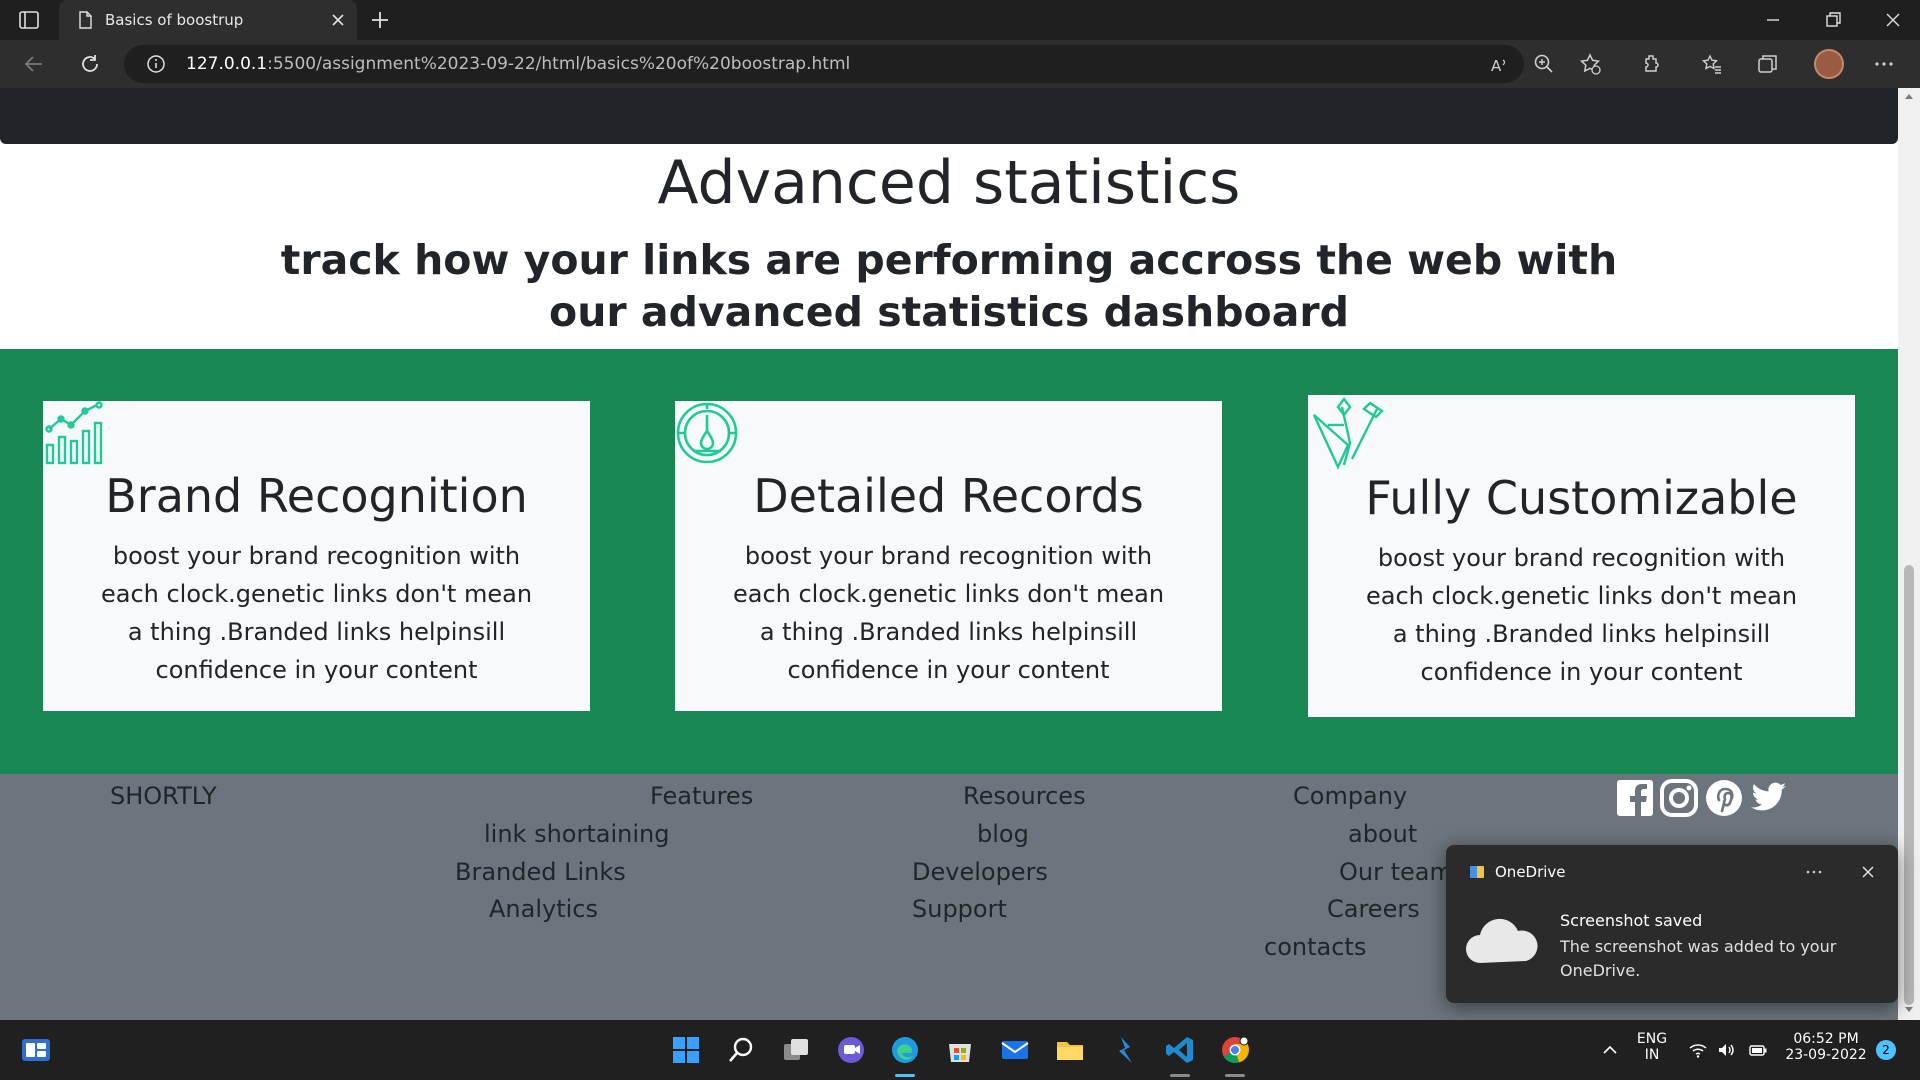 The image size is (1920, 1080). Describe the element at coordinates (702, 796) in the screenshot. I see `footer-heading-features: Features` at that location.